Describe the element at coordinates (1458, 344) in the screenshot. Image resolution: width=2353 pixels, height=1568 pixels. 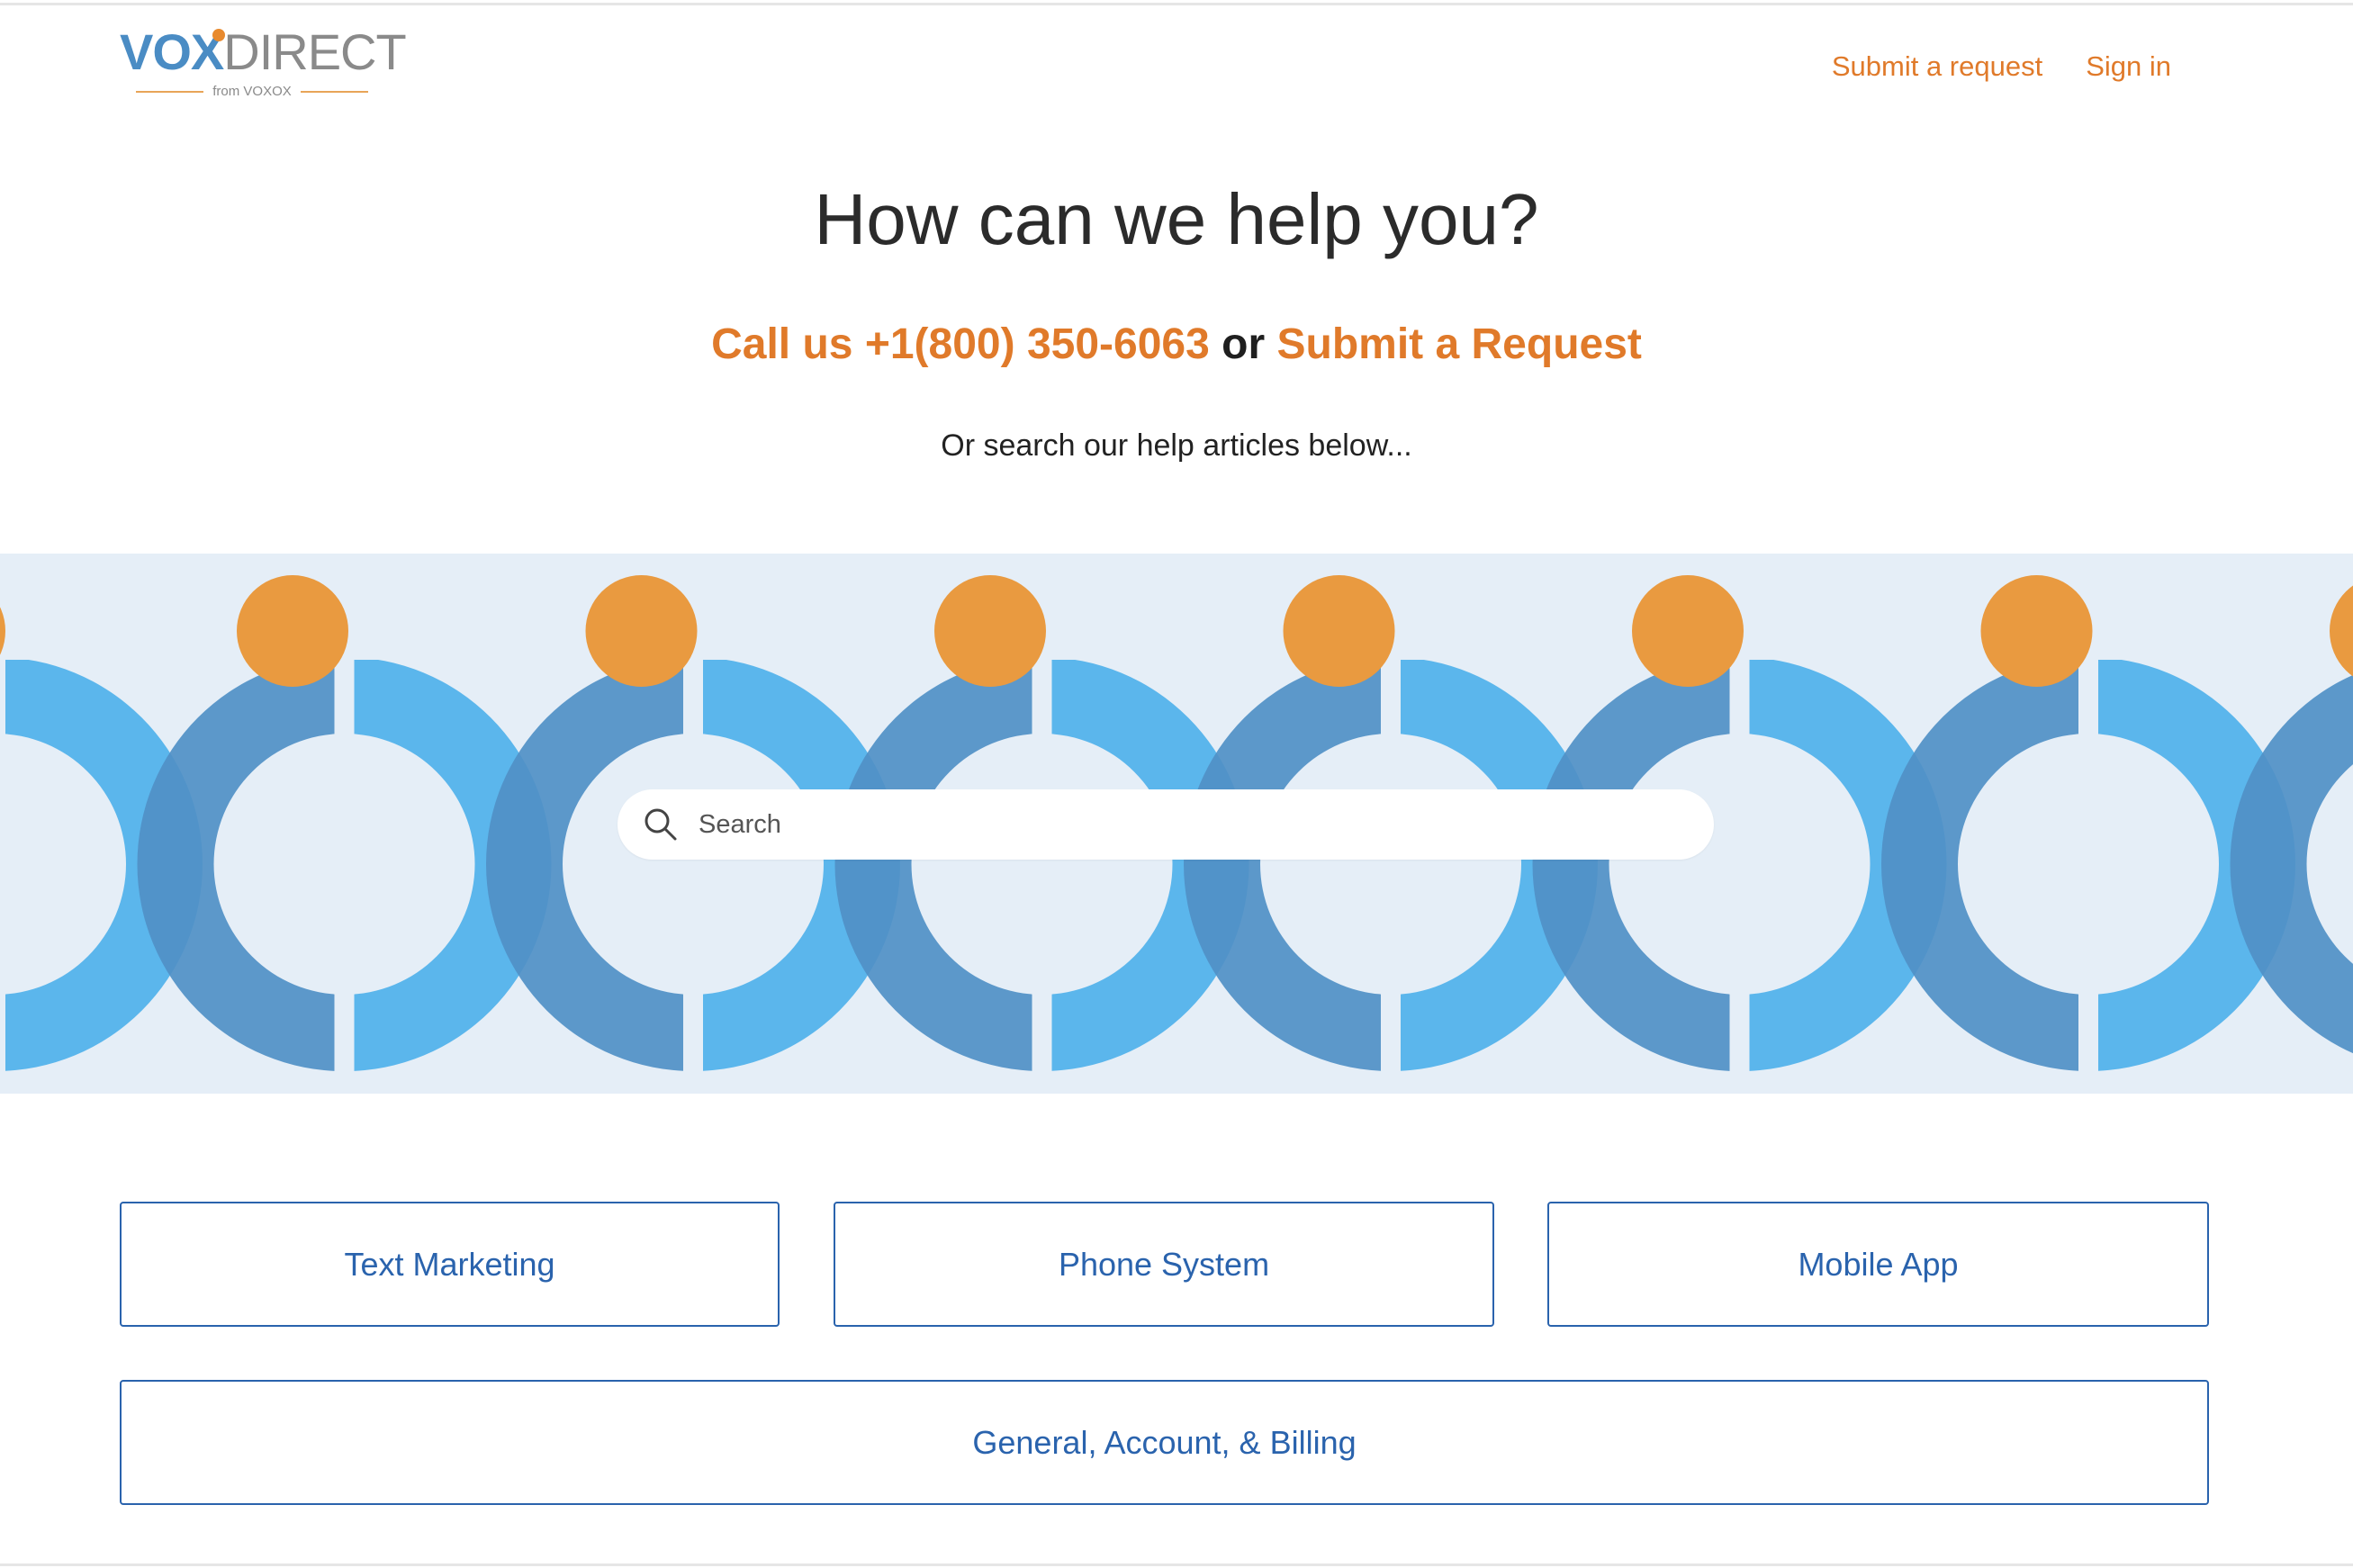
I see `submit-request-cta-link: Submit a Request` at that location.